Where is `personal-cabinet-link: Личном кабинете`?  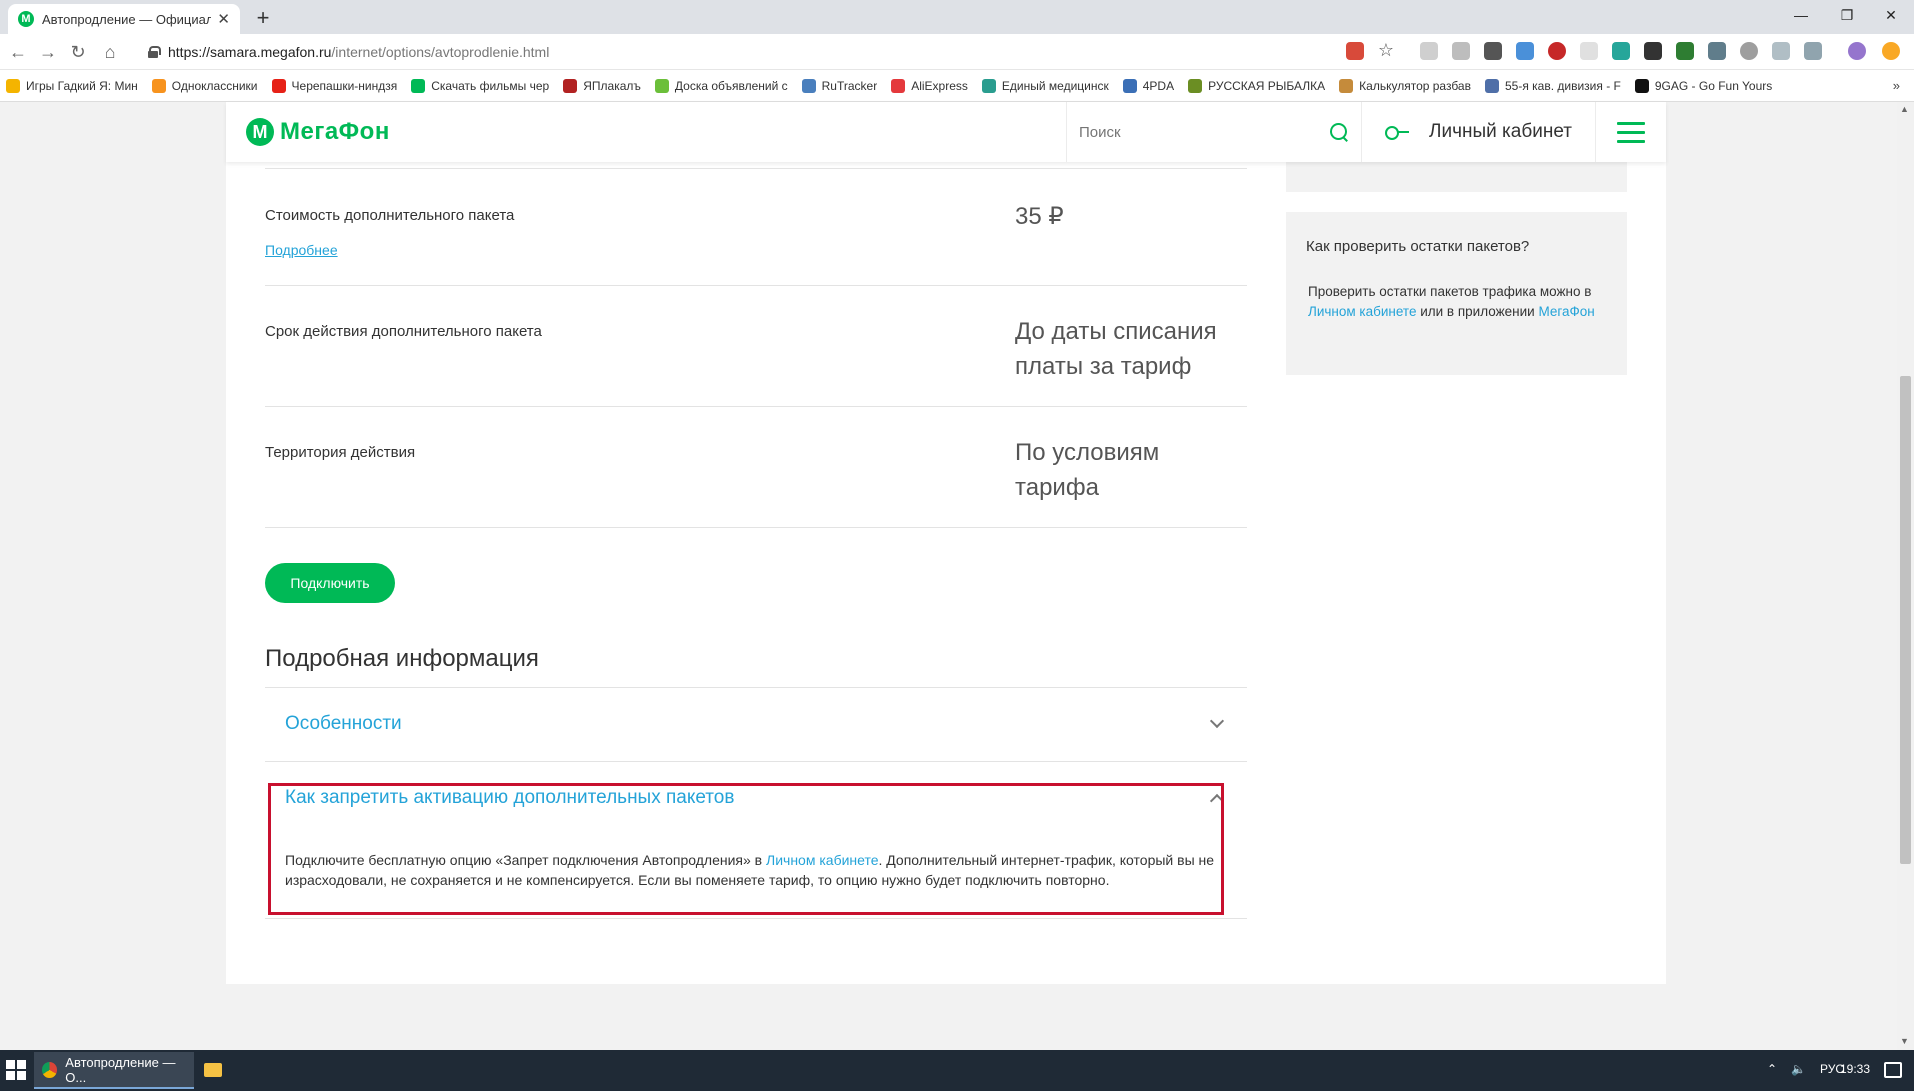 personal-cabinet-link: Личном кабинете is located at coordinates (1362, 311).